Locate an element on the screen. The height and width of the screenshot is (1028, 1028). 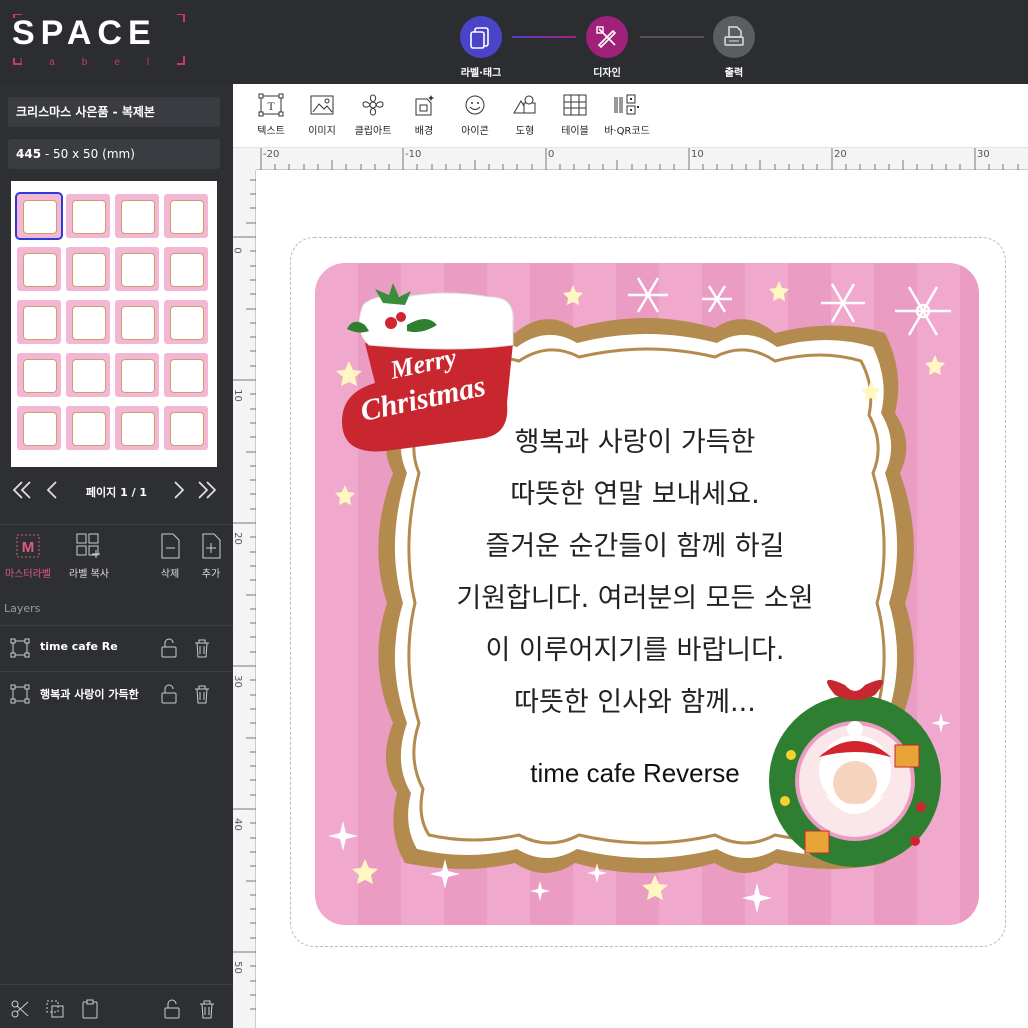
step-label: 출력 is located at coordinates (734, 73).